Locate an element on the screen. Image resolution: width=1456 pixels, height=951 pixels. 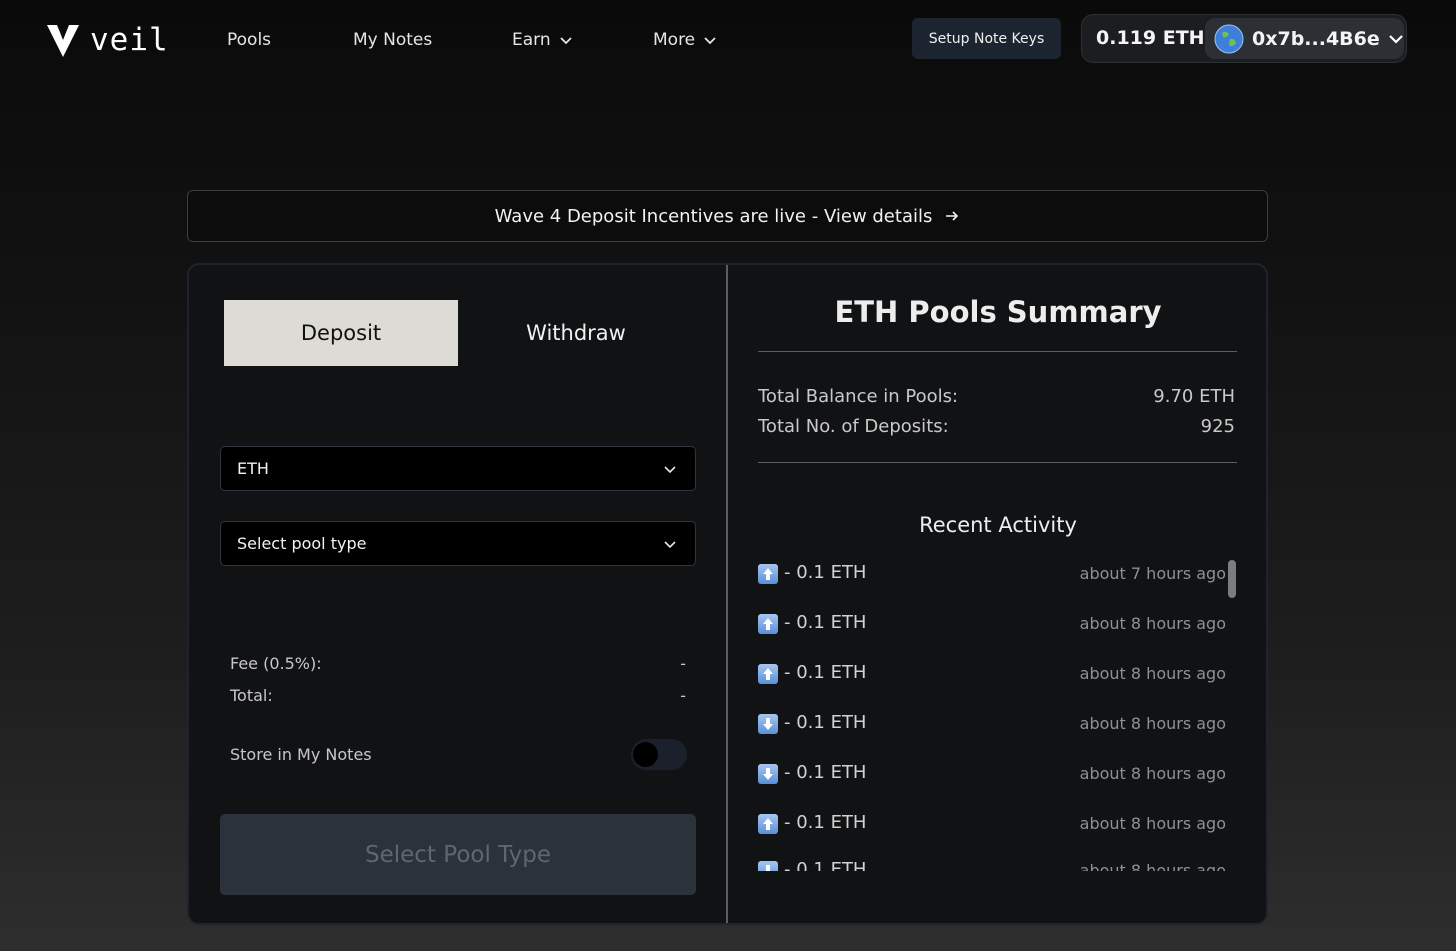
pool-type-select-value: Select pool type is located at coordinates (302, 543).